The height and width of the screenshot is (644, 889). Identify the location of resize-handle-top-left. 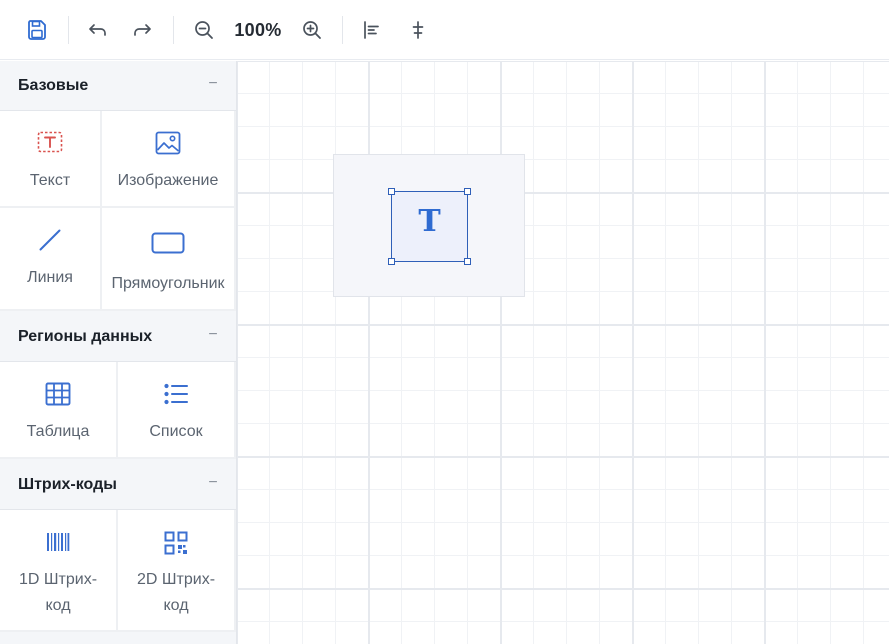
(391, 191).